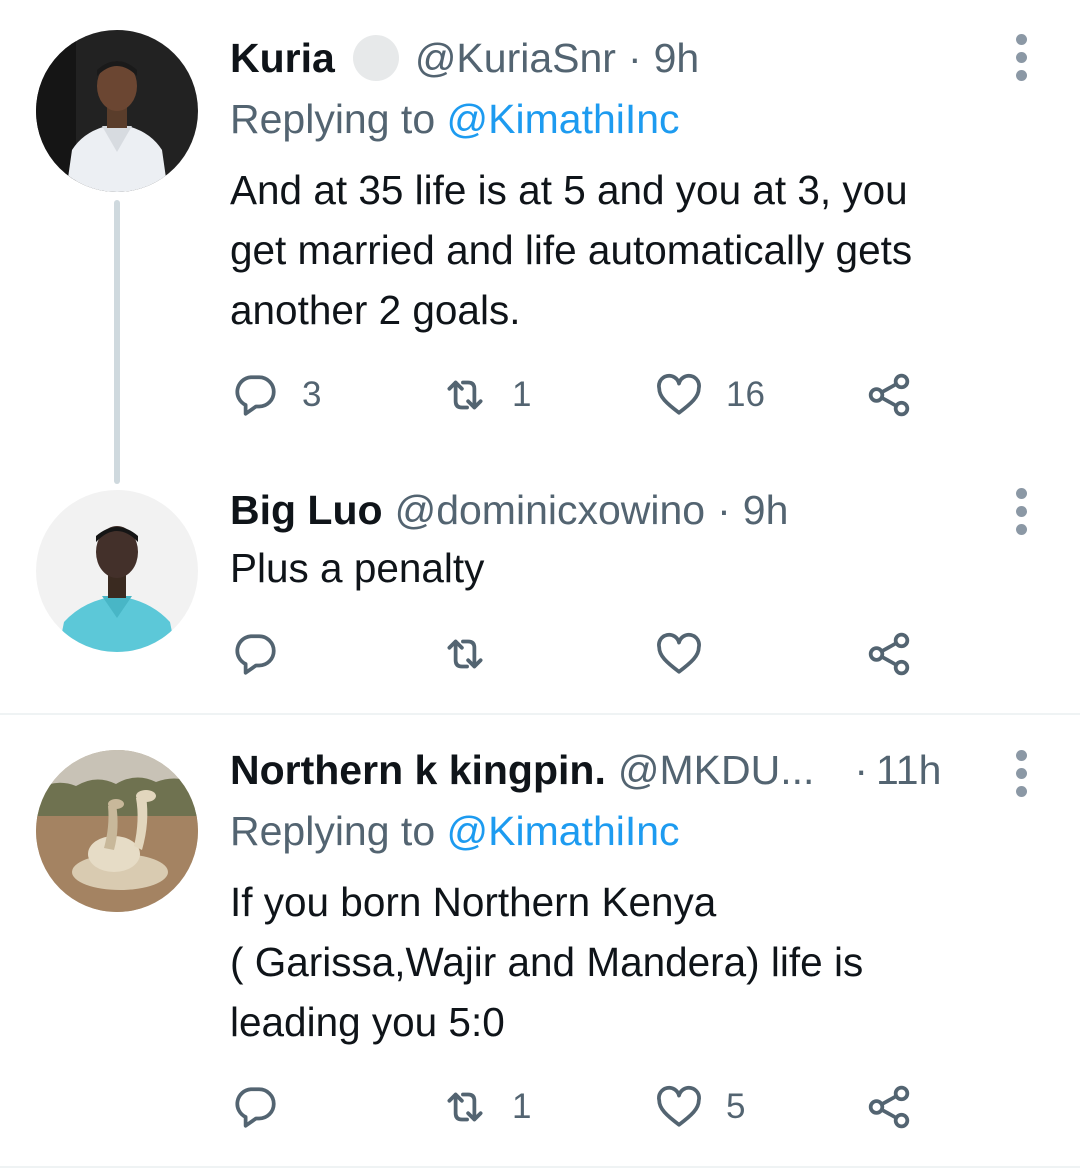 This screenshot has height=1173, width=1080. Describe the element at coordinates (547, 962) in the screenshot. I see `text-line: ( Garissa,Wajir and Mandera) life is` at that location.